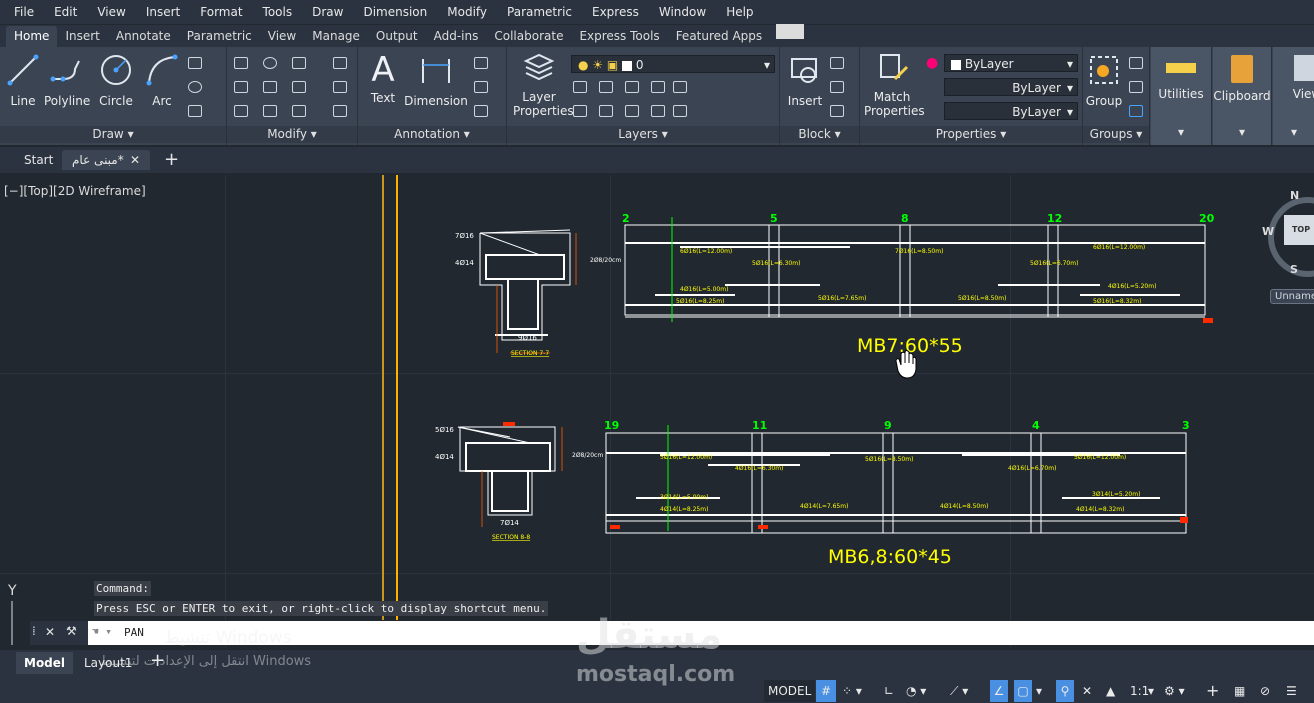 This screenshot has width=1314, height=703. What do you see at coordinates (1294, 195) in the screenshot?
I see `compass-north: N` at bounding box center [1294, 195].